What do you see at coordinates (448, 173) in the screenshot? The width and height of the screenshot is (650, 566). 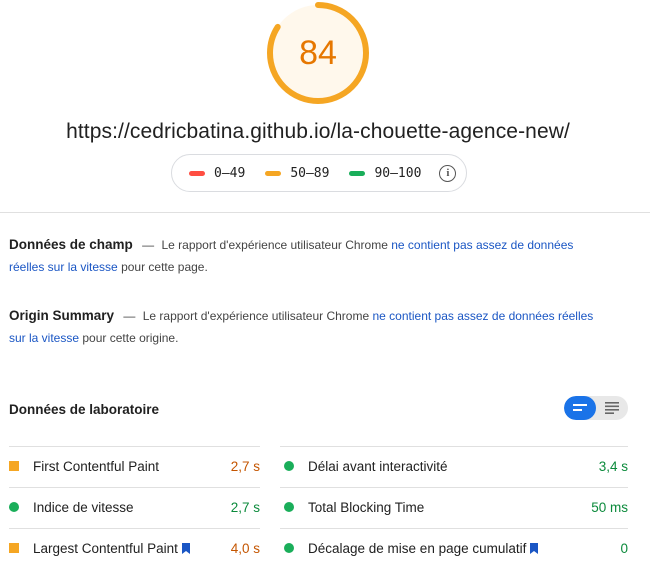 I see `info-icon: i` at bounding box center [448, 173].